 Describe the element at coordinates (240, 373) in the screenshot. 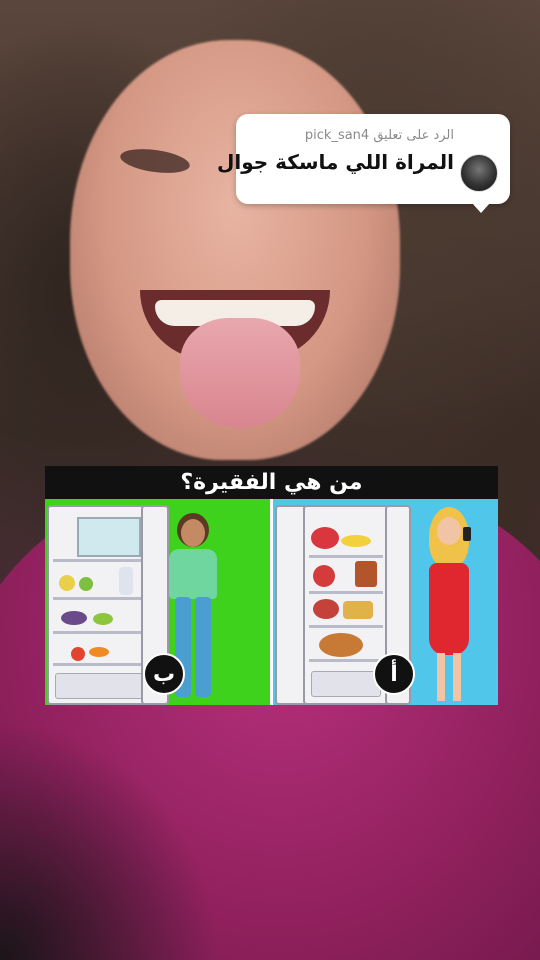

I see `tongue` at that location.